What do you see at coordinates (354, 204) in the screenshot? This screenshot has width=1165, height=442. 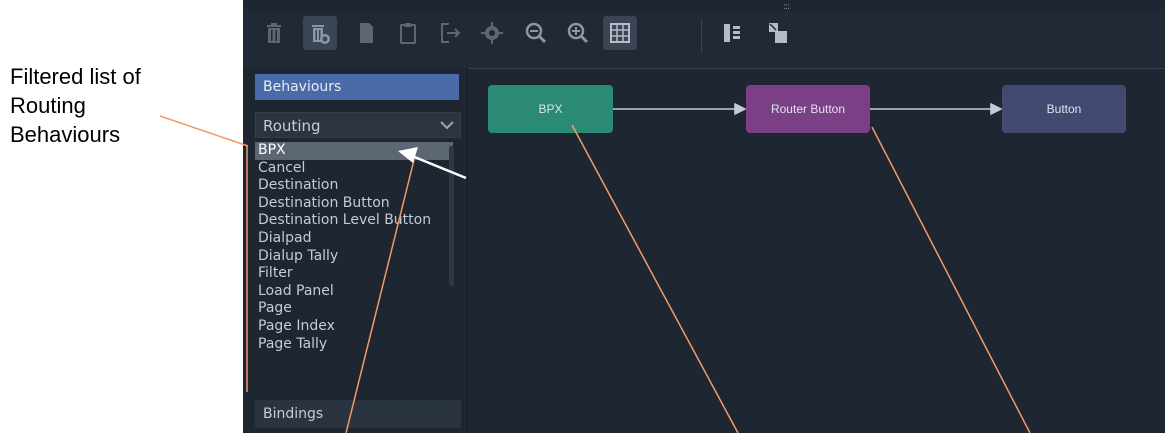 I see `list-item: Destination Button` at bounding box center [354, 204].